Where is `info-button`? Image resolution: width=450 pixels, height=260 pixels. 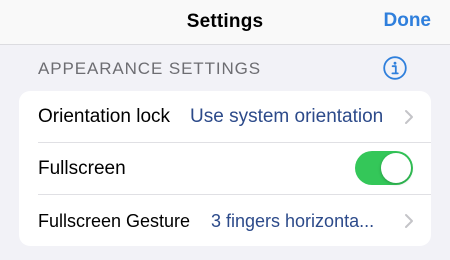 info-button is located at coordinates (395, 68).